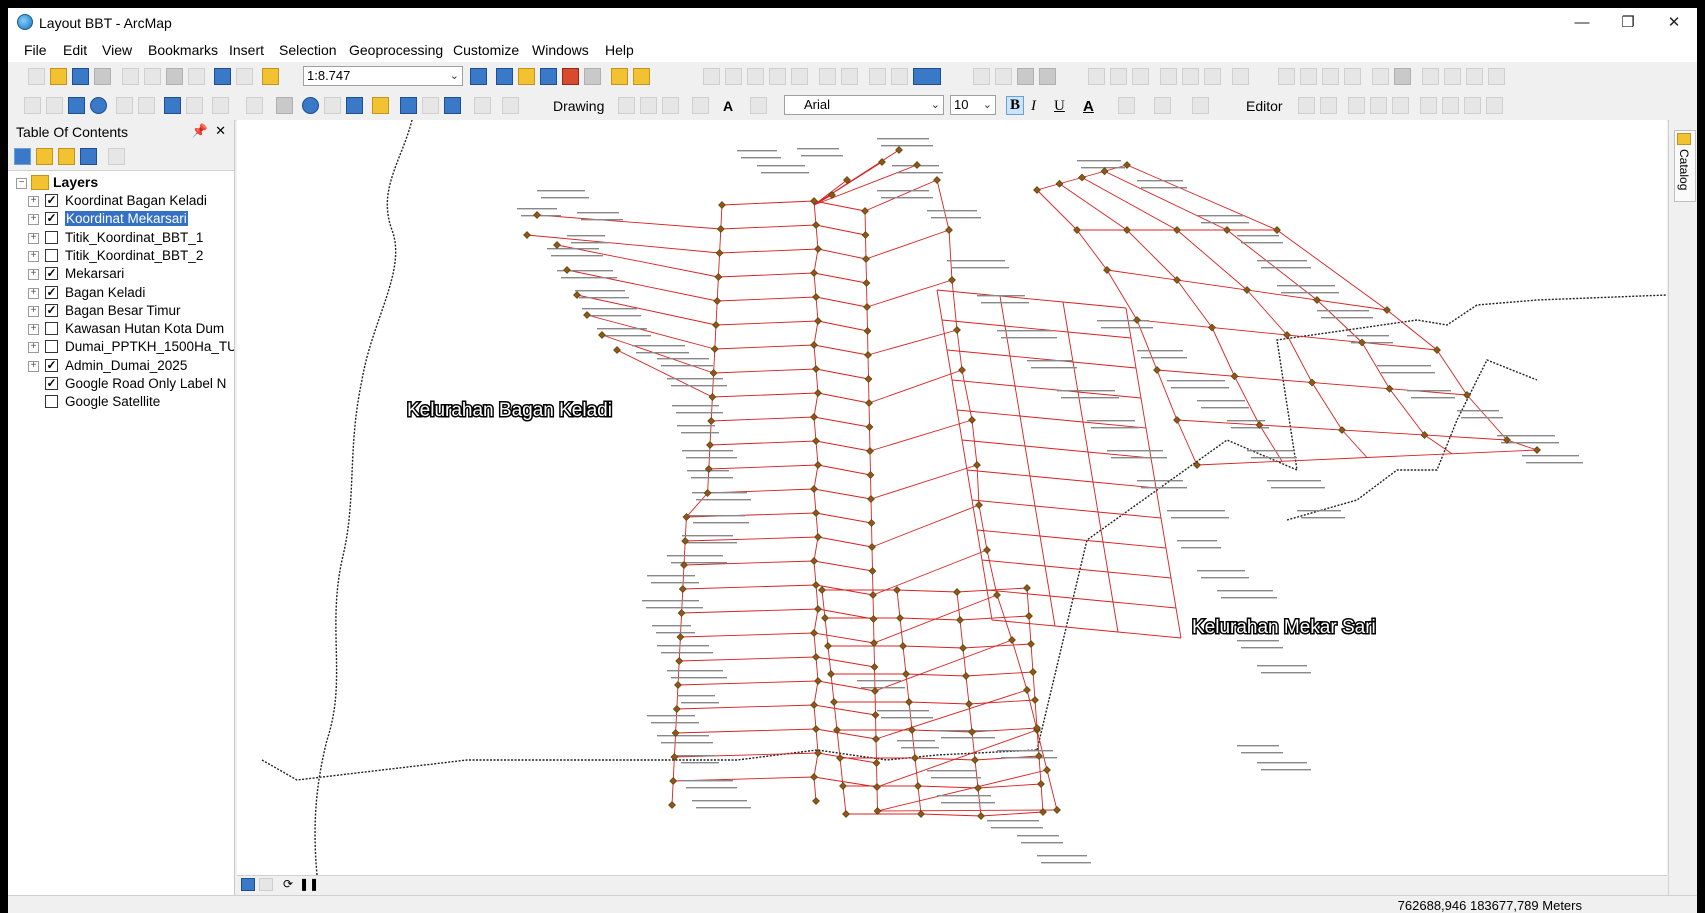 The width and height of the screenshot is (1705, 913). Describe the element at coordinates (758, 105) in the screenshot. I see `callout-tool-icon` at that location.